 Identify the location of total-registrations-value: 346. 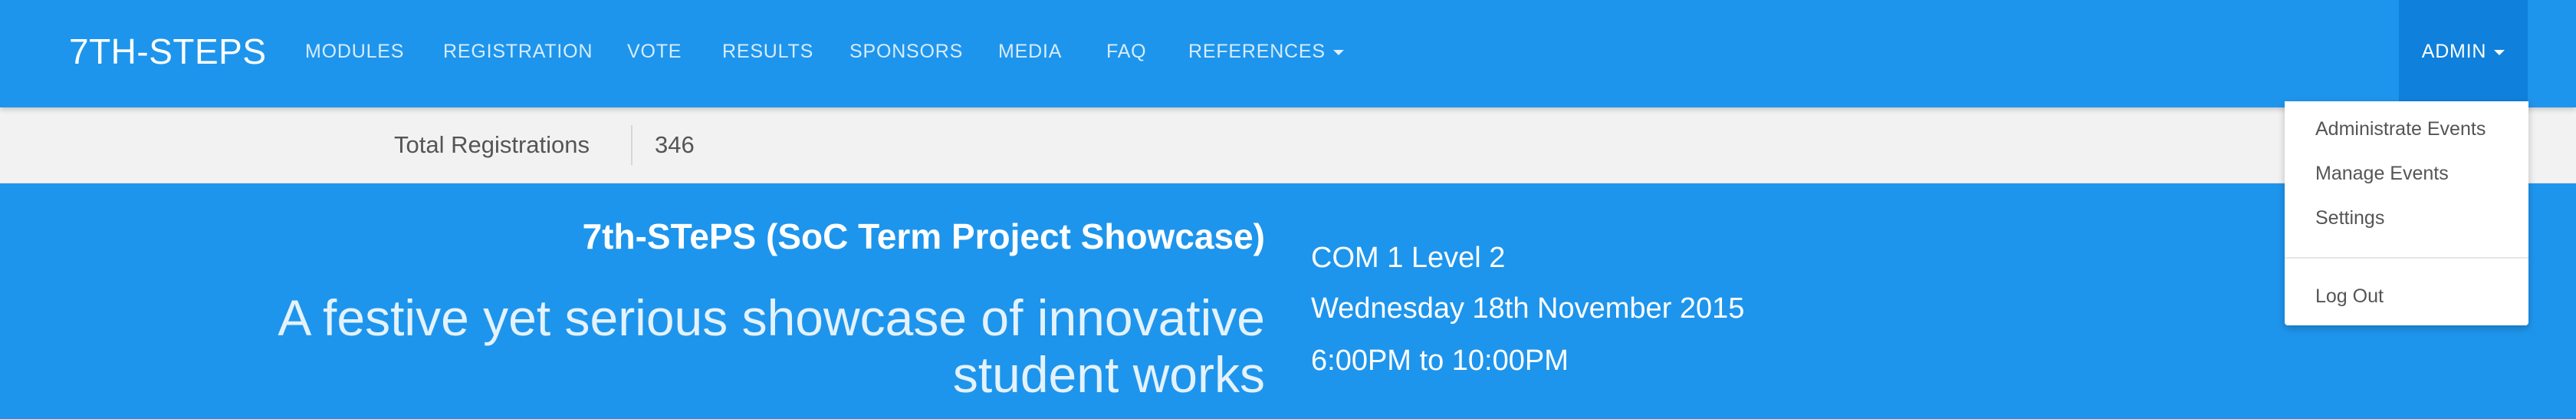
(675, 144).